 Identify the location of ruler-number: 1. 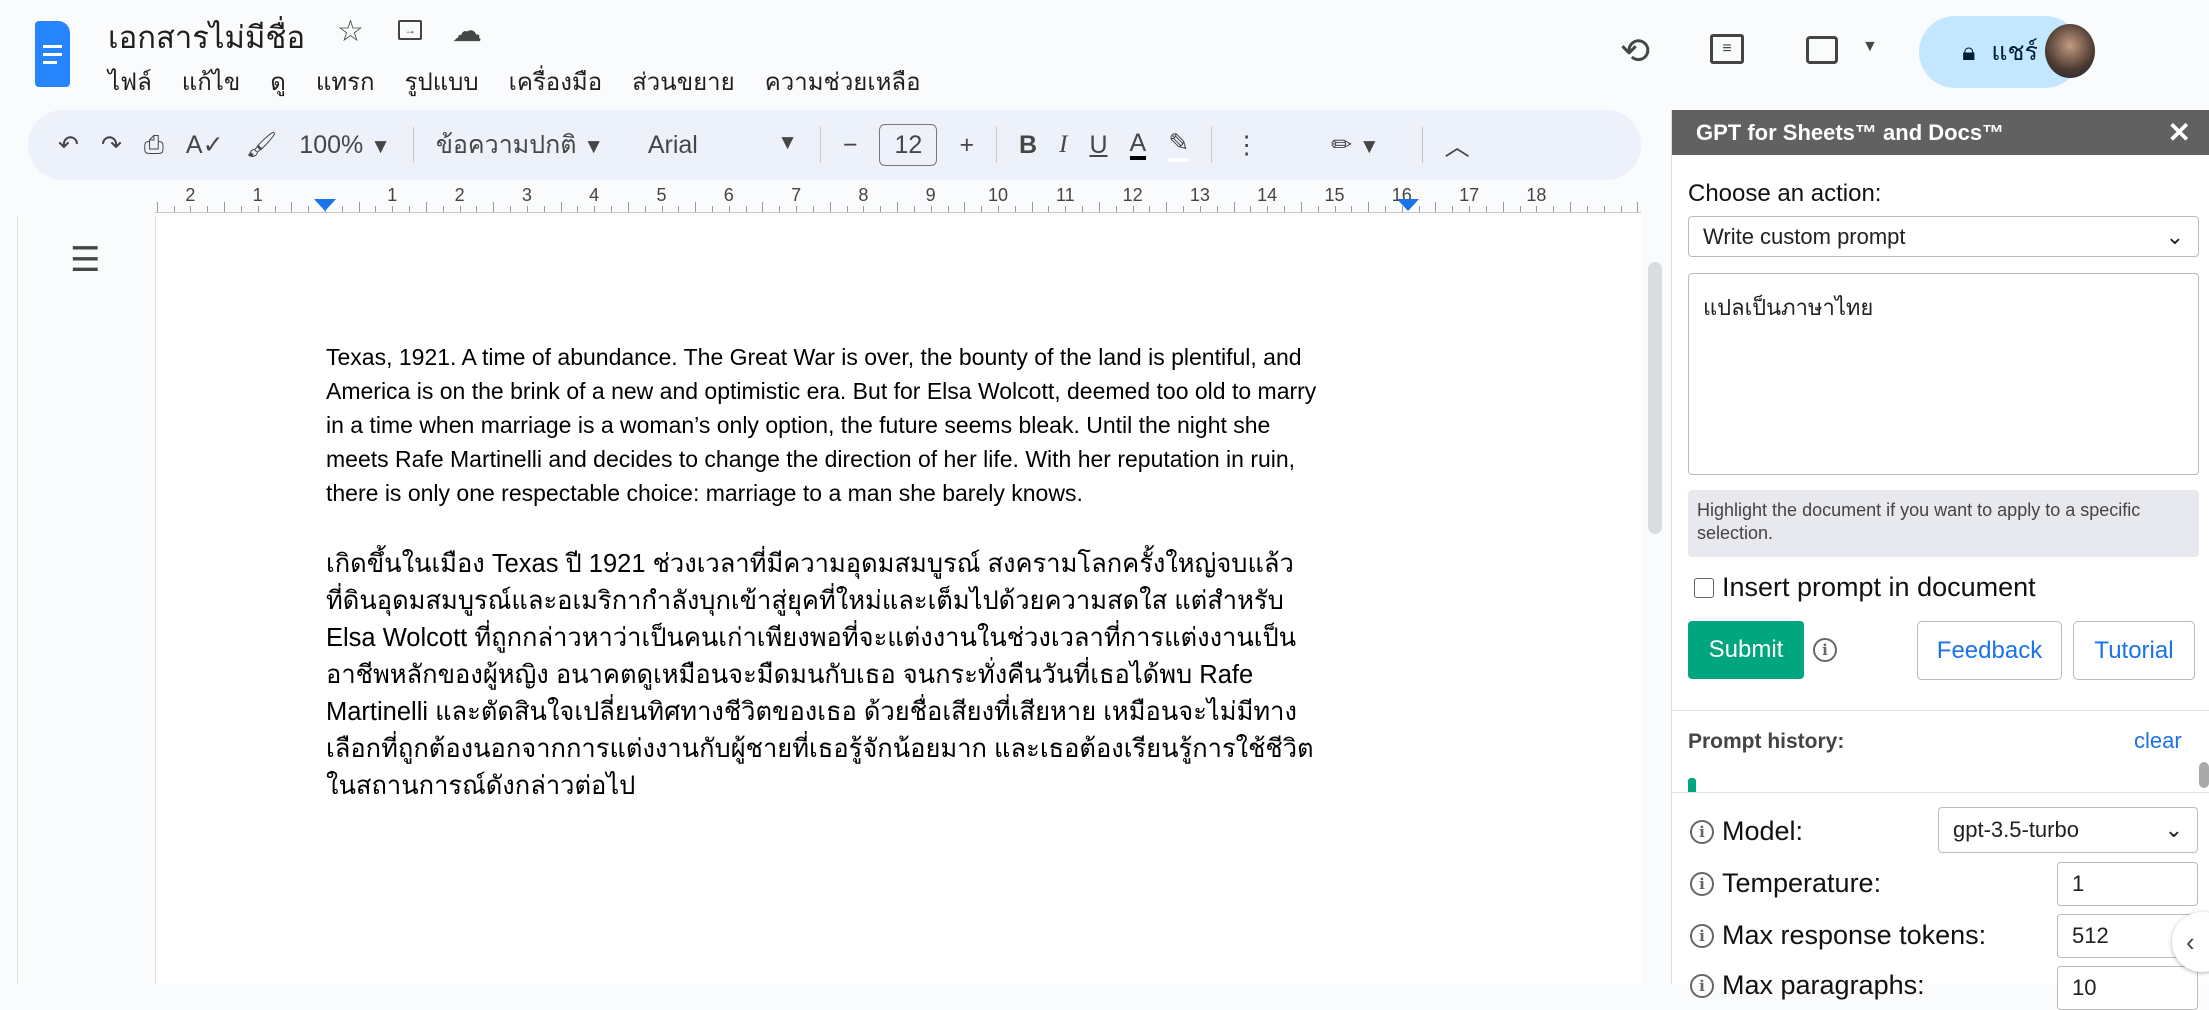
(257, 195).